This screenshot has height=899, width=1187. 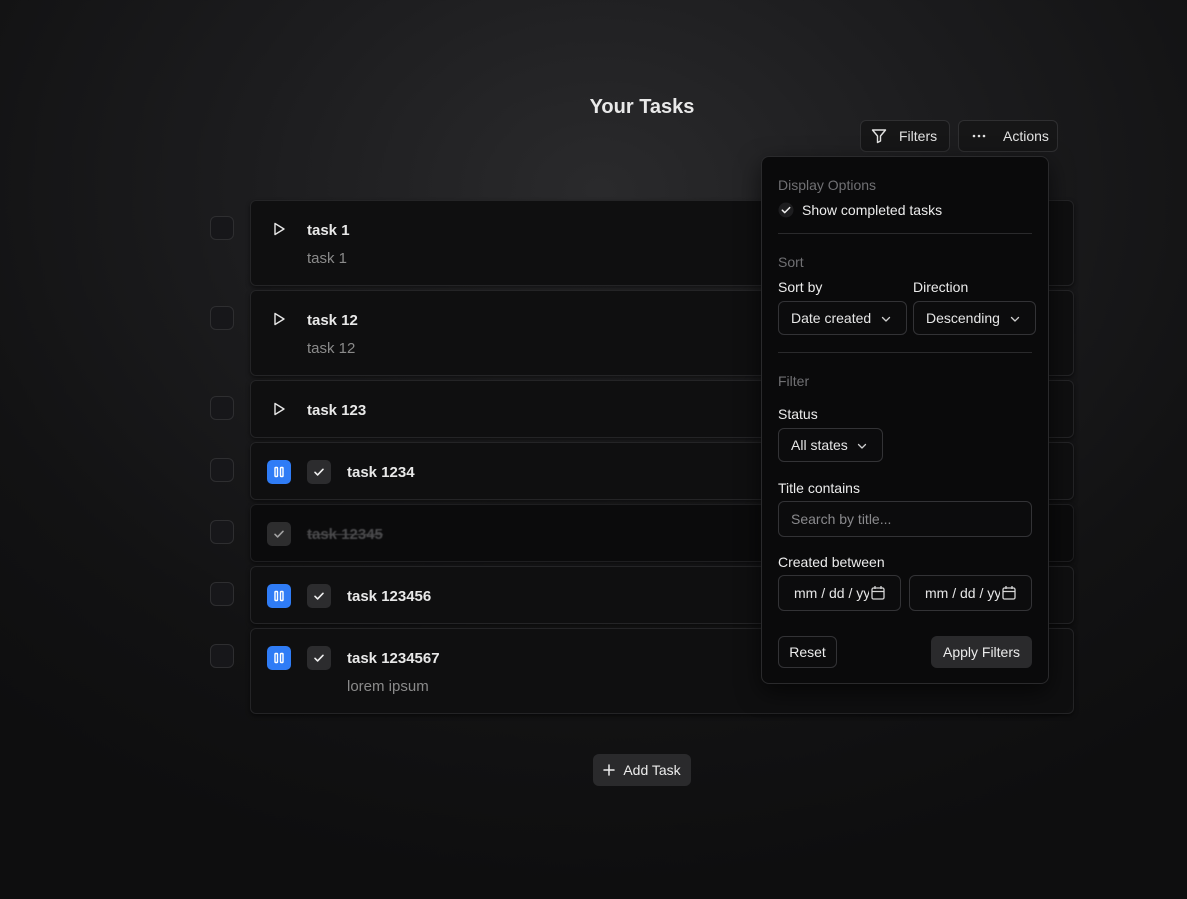 What do you see at coordinates (807, 652) in the screenshot?
I see `reset-button: Reset` at bounding box center [807, 652].